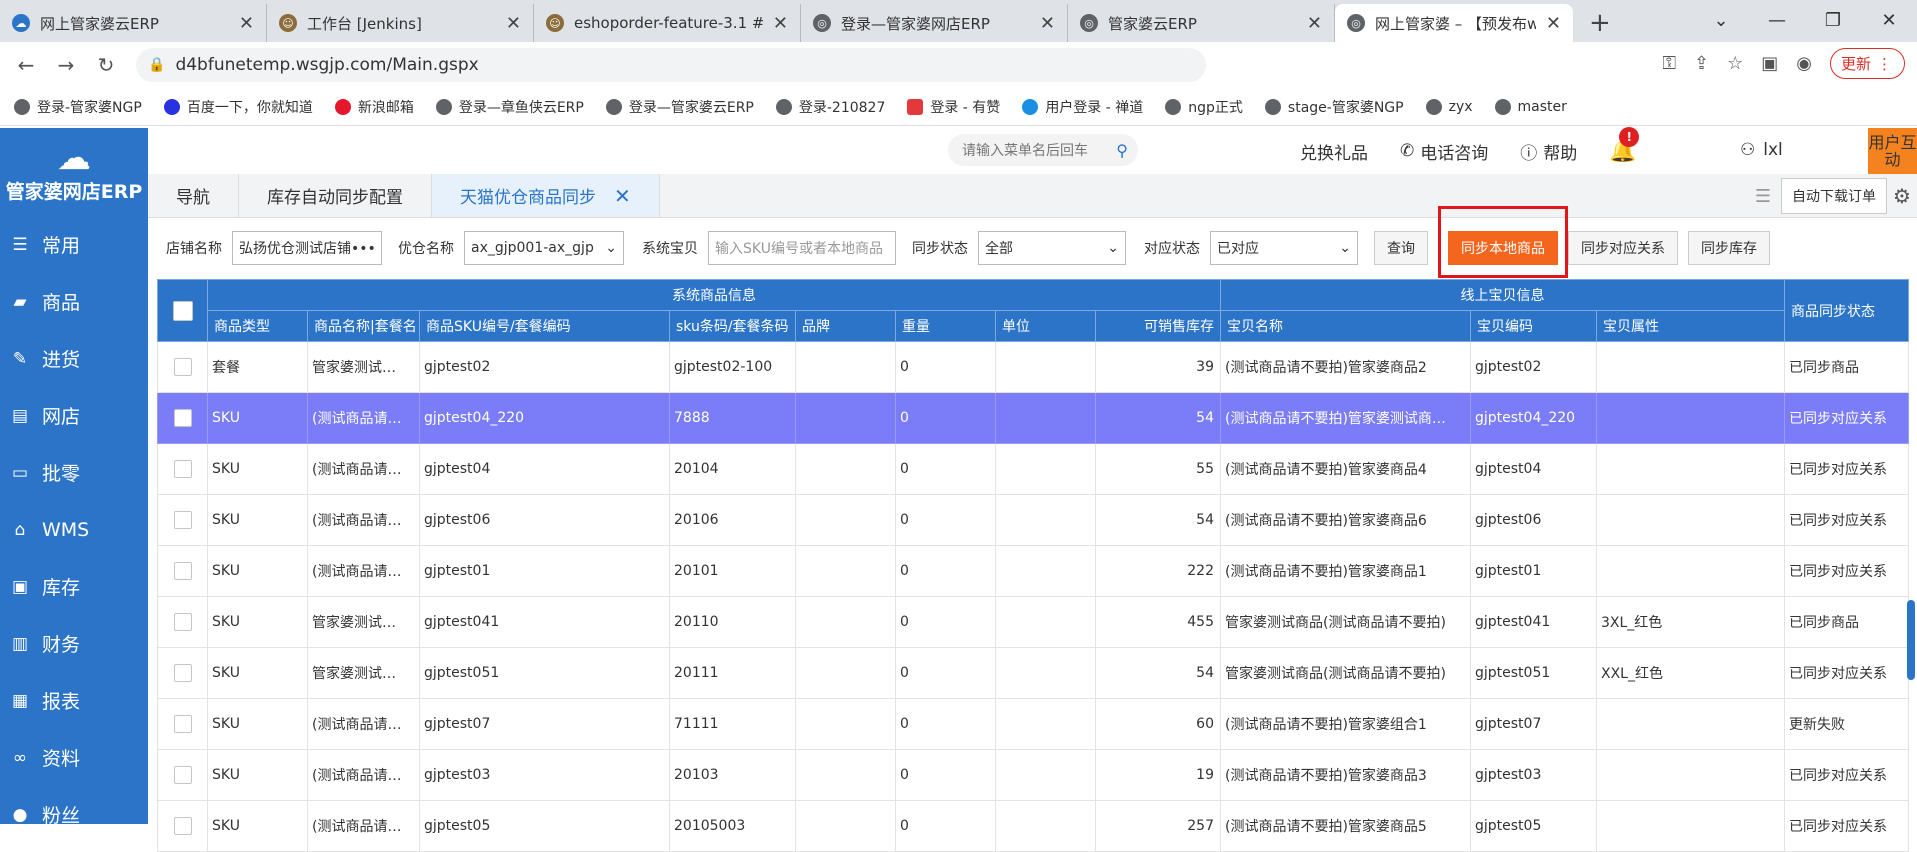 This screenshot has width=1917, height=852. What do you see at coordinates (1892, 151) in the screenshot?
I see `user-interaction-button: 用户互动` at bounding box center [1892, 151].